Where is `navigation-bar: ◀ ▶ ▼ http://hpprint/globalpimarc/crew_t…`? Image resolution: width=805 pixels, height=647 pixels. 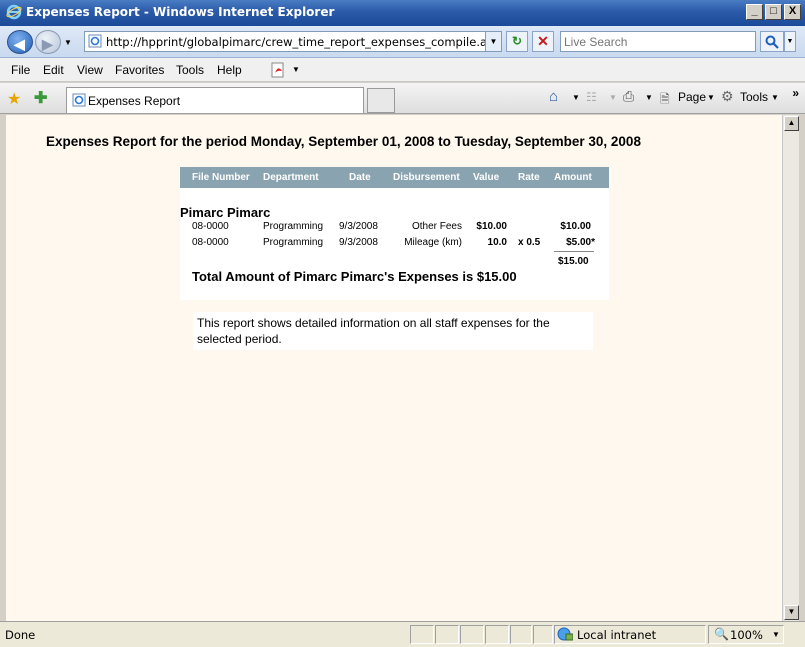
navigation-bar: ◀ ▶ ▼ http://hpprint/globalpimarc/crew_t… is located at coordinates (402, 42).